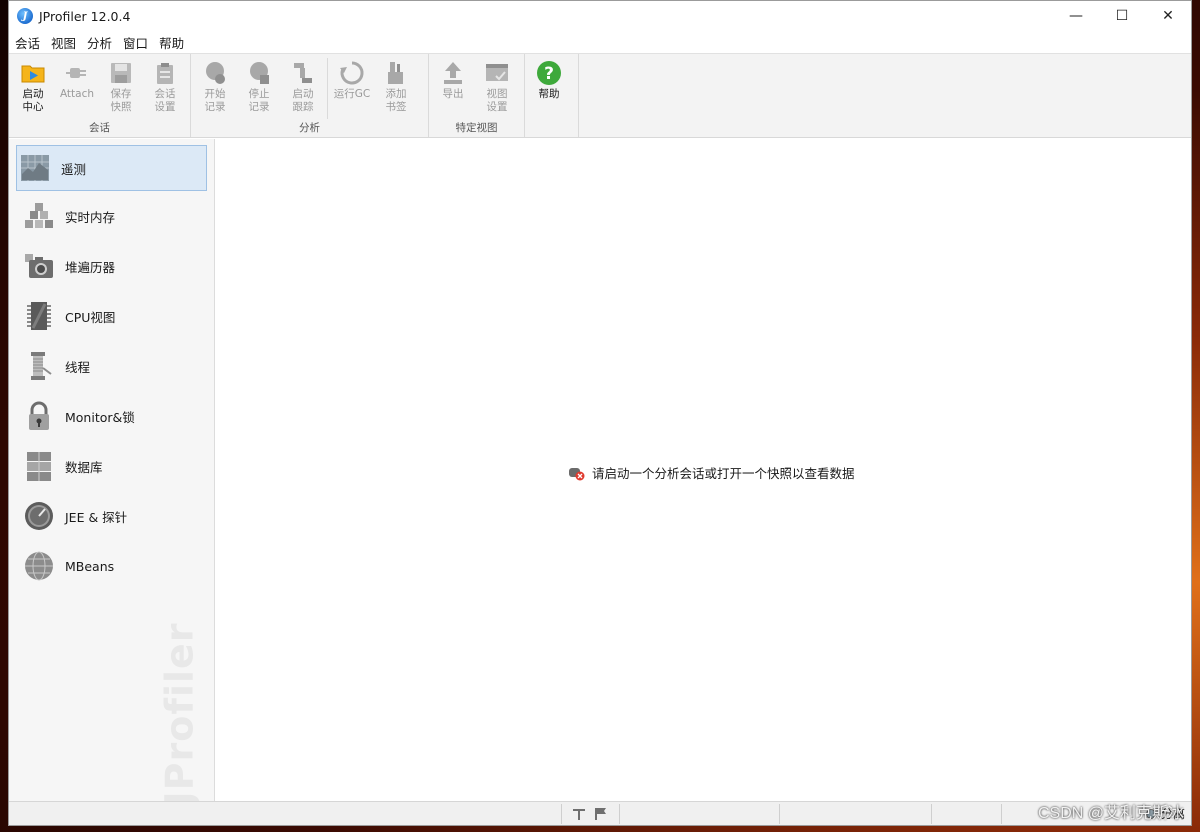  Describe the element at coordinates (85, 16) in the screenshot. I see `window-title: JProfiler 12.0.4` at that location.